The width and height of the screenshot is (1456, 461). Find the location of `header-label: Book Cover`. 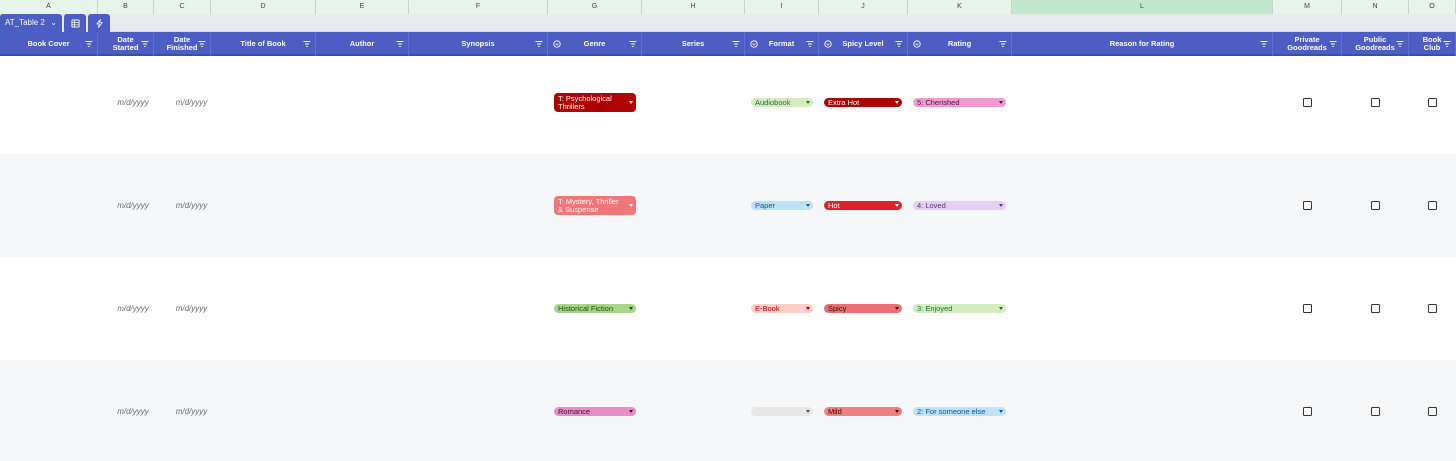

header-label: Book Cover is located at coordinates (48, 43).